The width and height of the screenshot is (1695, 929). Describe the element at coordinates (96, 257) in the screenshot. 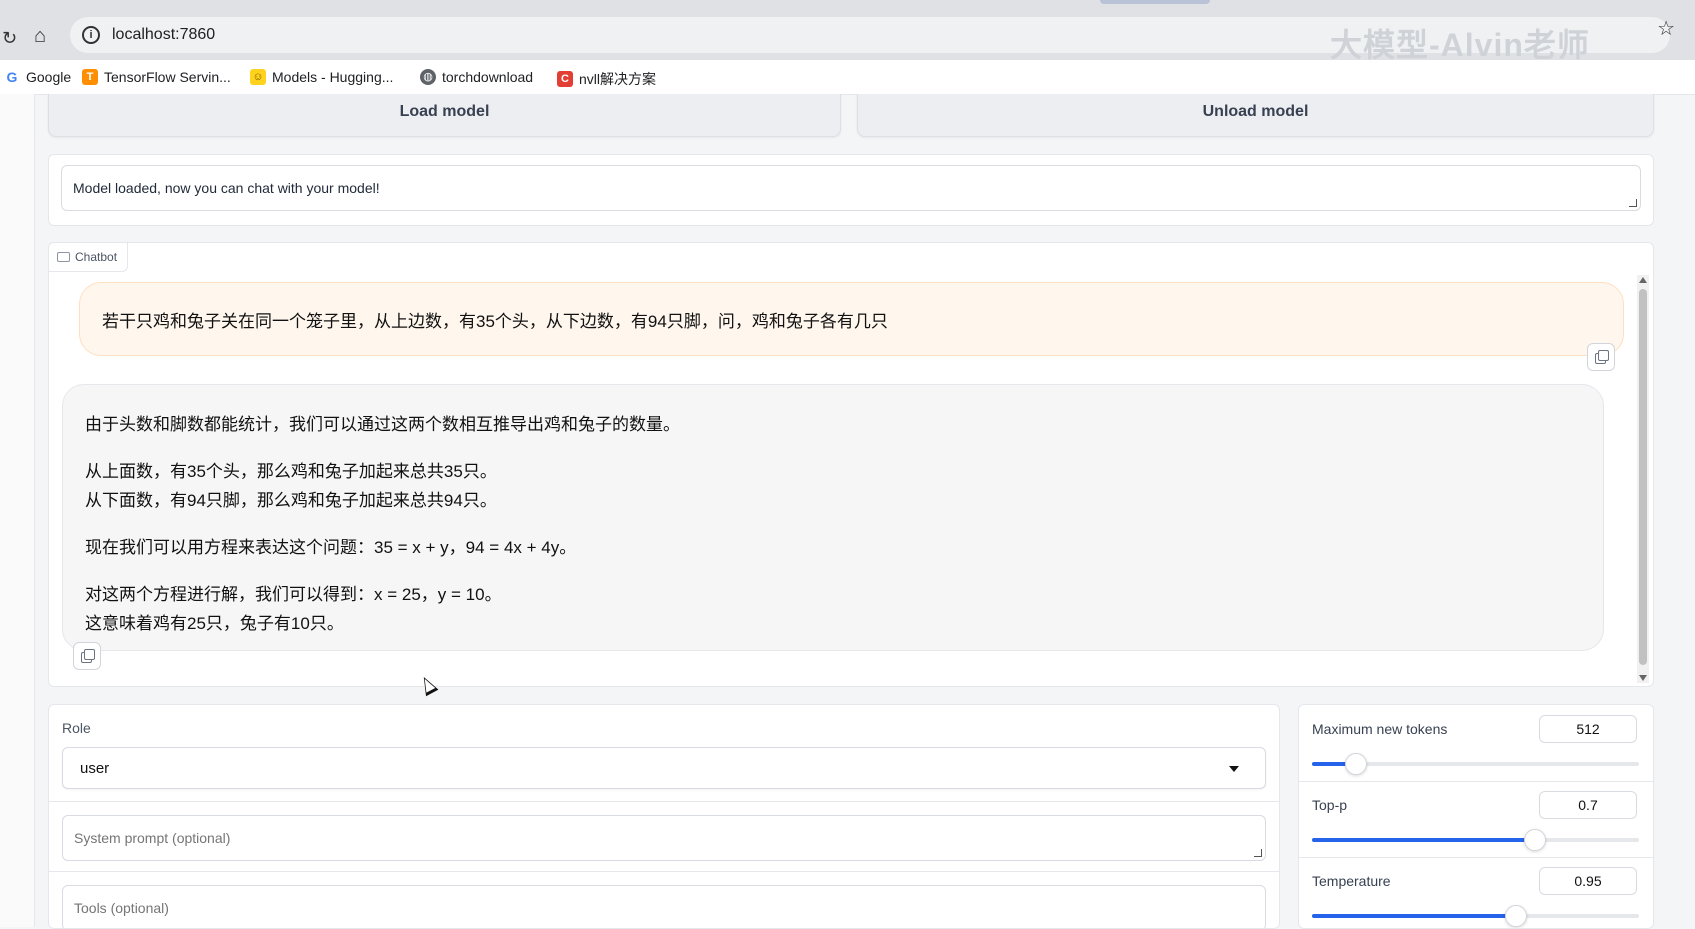

I see `chatbot-label-text: Chatbot` at that location.